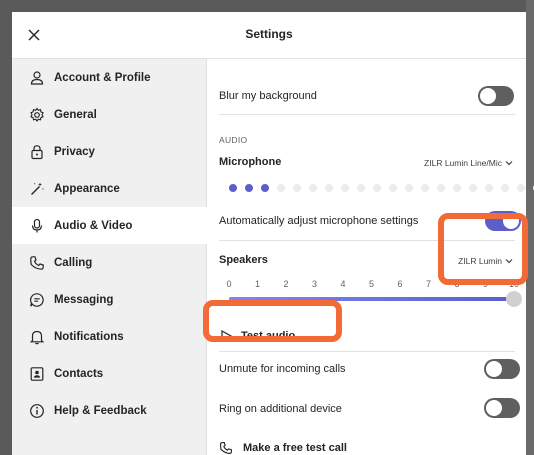 The image size is (534, 455). Describe the element at coordinates (233, 140) in the screenshot. I see `audio-section-heading: AUDIO` at that location.